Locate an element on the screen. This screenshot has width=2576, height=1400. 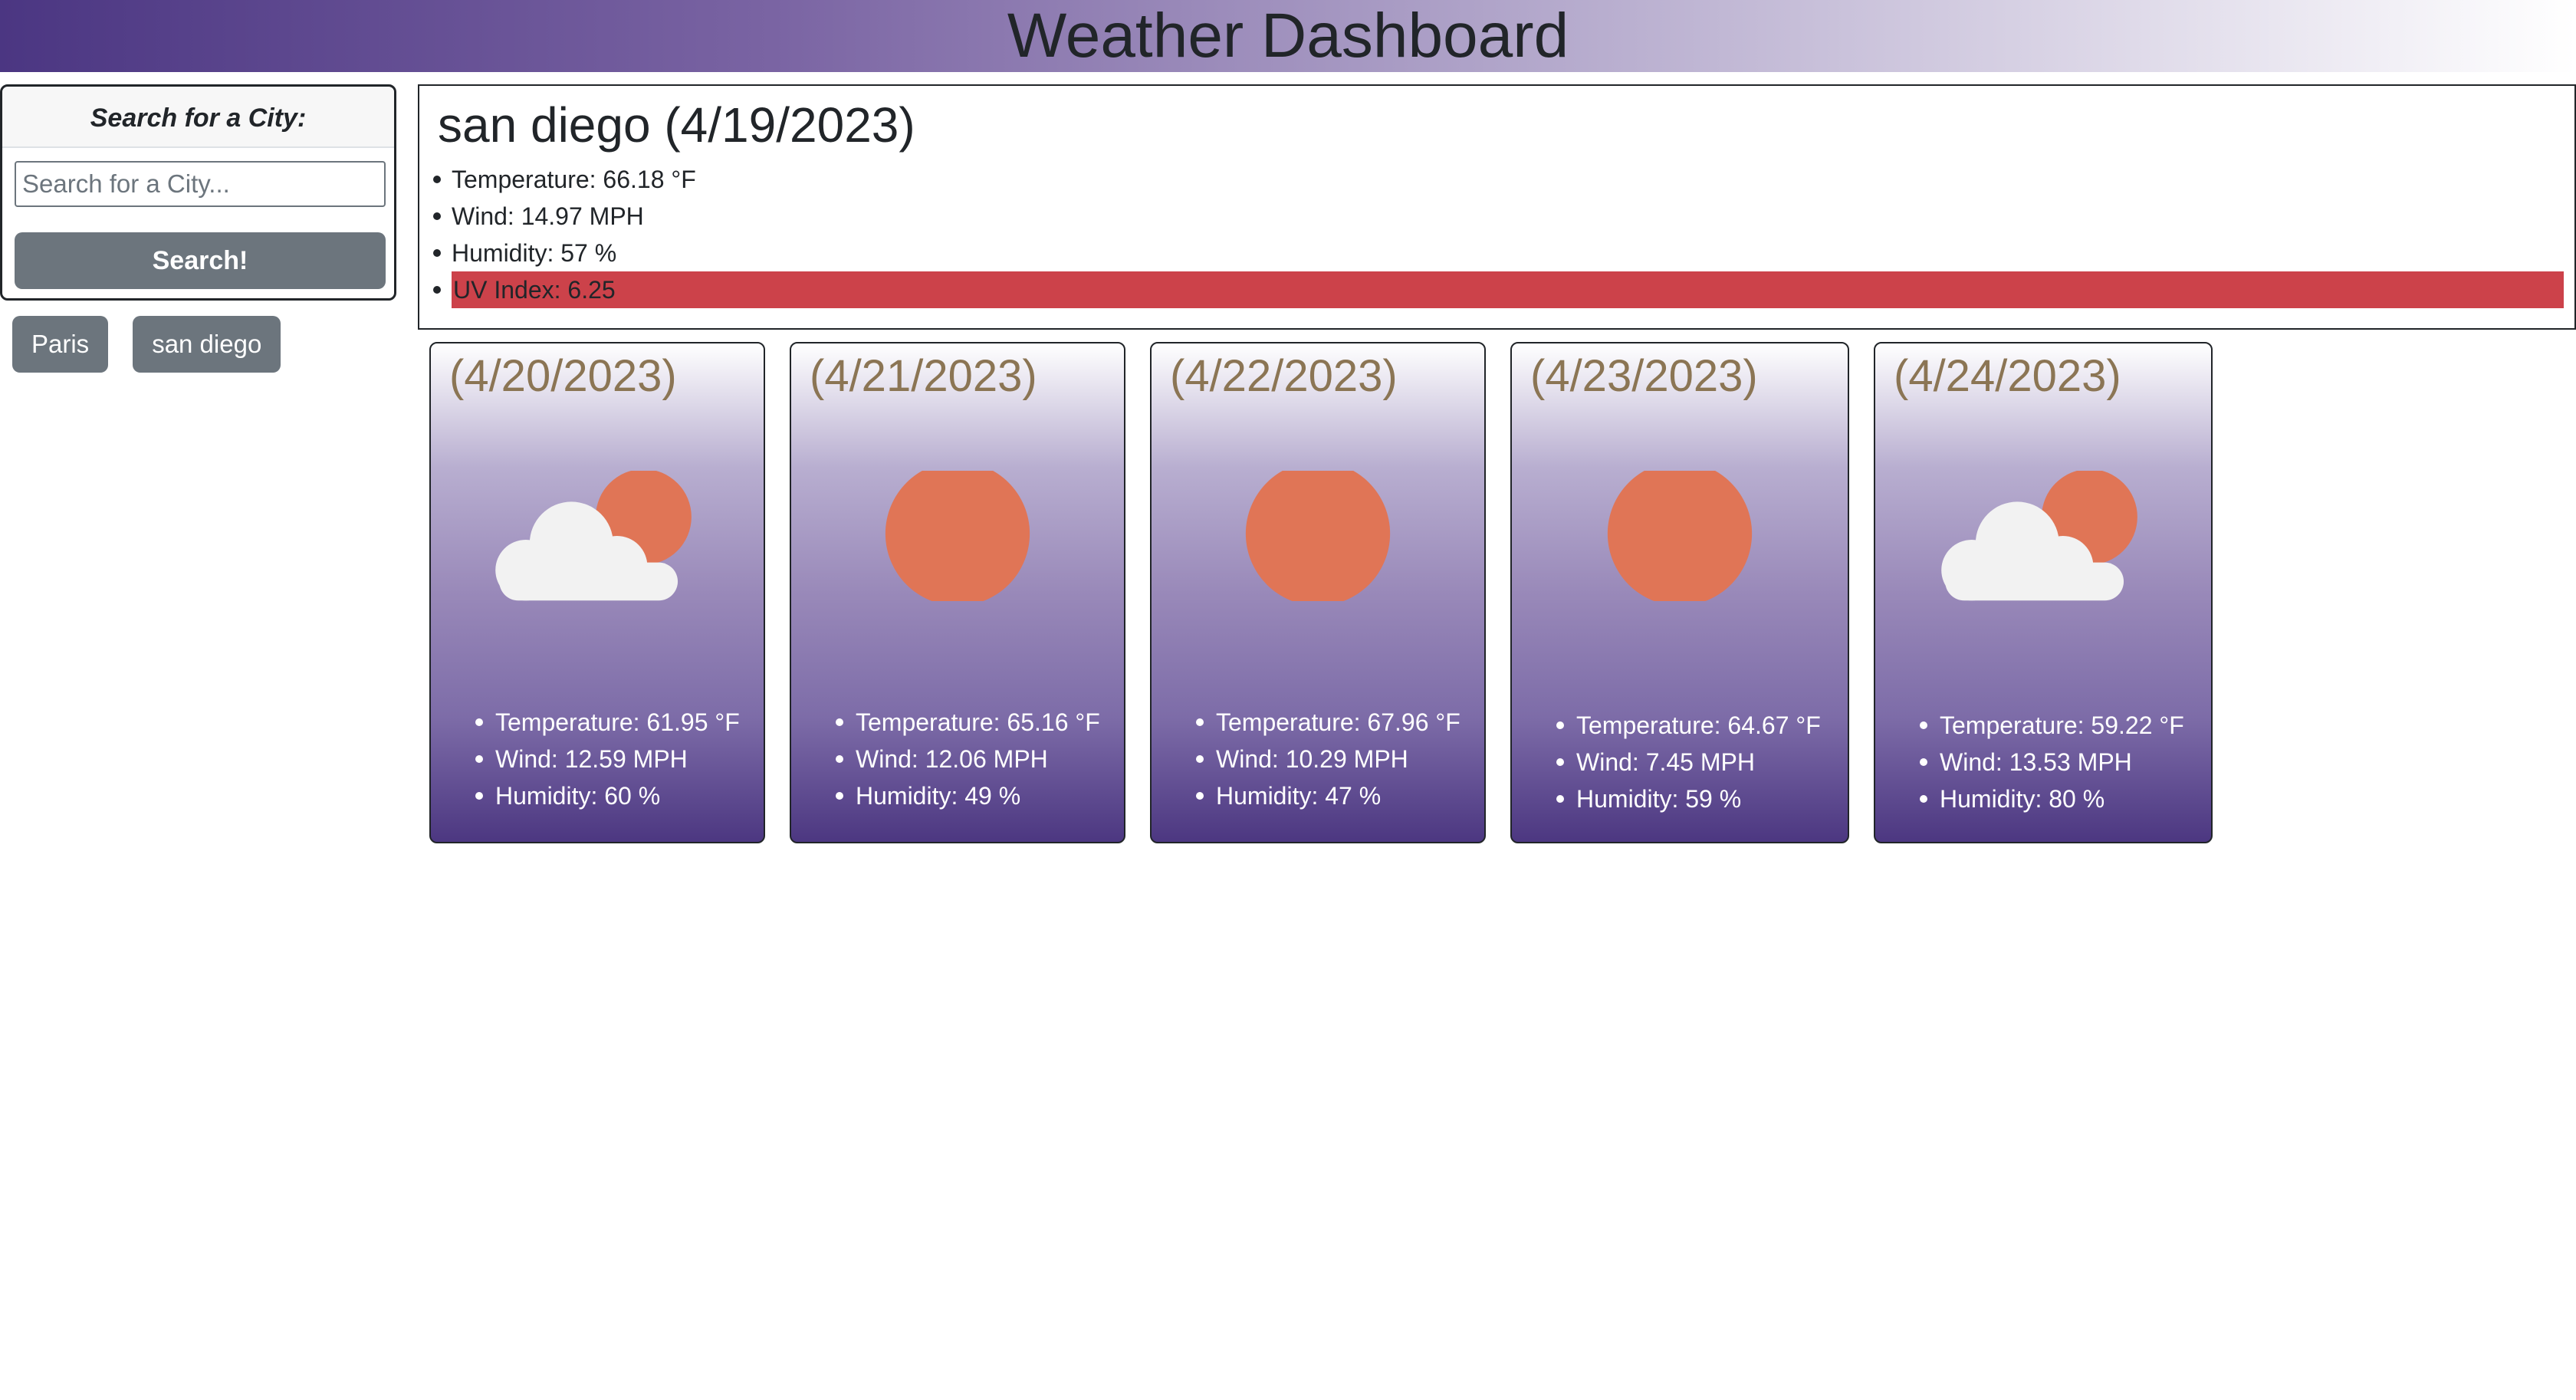
forecast-wind: Wind: 10.29 MPH is located at coordinates (1326, 759).